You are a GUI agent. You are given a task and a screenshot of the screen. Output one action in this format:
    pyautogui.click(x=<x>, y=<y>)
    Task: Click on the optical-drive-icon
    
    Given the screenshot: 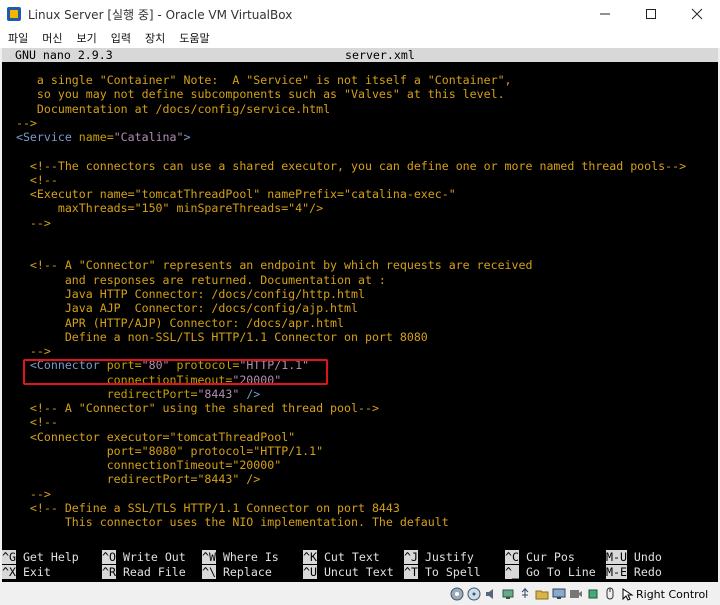 What is the action you would take?
    pyautogui.click(x=474, y=594)
    